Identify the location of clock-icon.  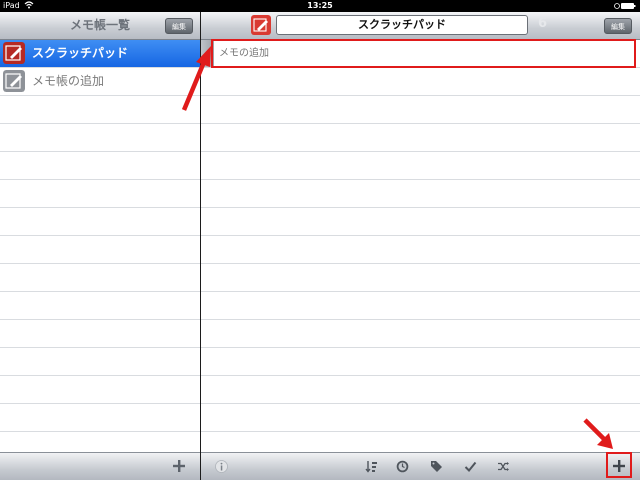
(402, 466).